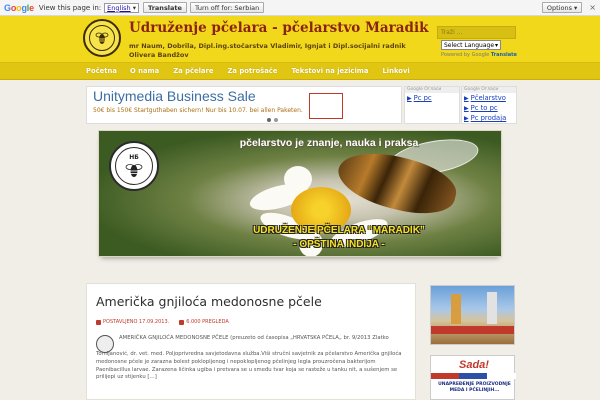  I want to click on hero-org-name: UDRUŽENJE PČELARA “MARADIK”, so click(339, 230).